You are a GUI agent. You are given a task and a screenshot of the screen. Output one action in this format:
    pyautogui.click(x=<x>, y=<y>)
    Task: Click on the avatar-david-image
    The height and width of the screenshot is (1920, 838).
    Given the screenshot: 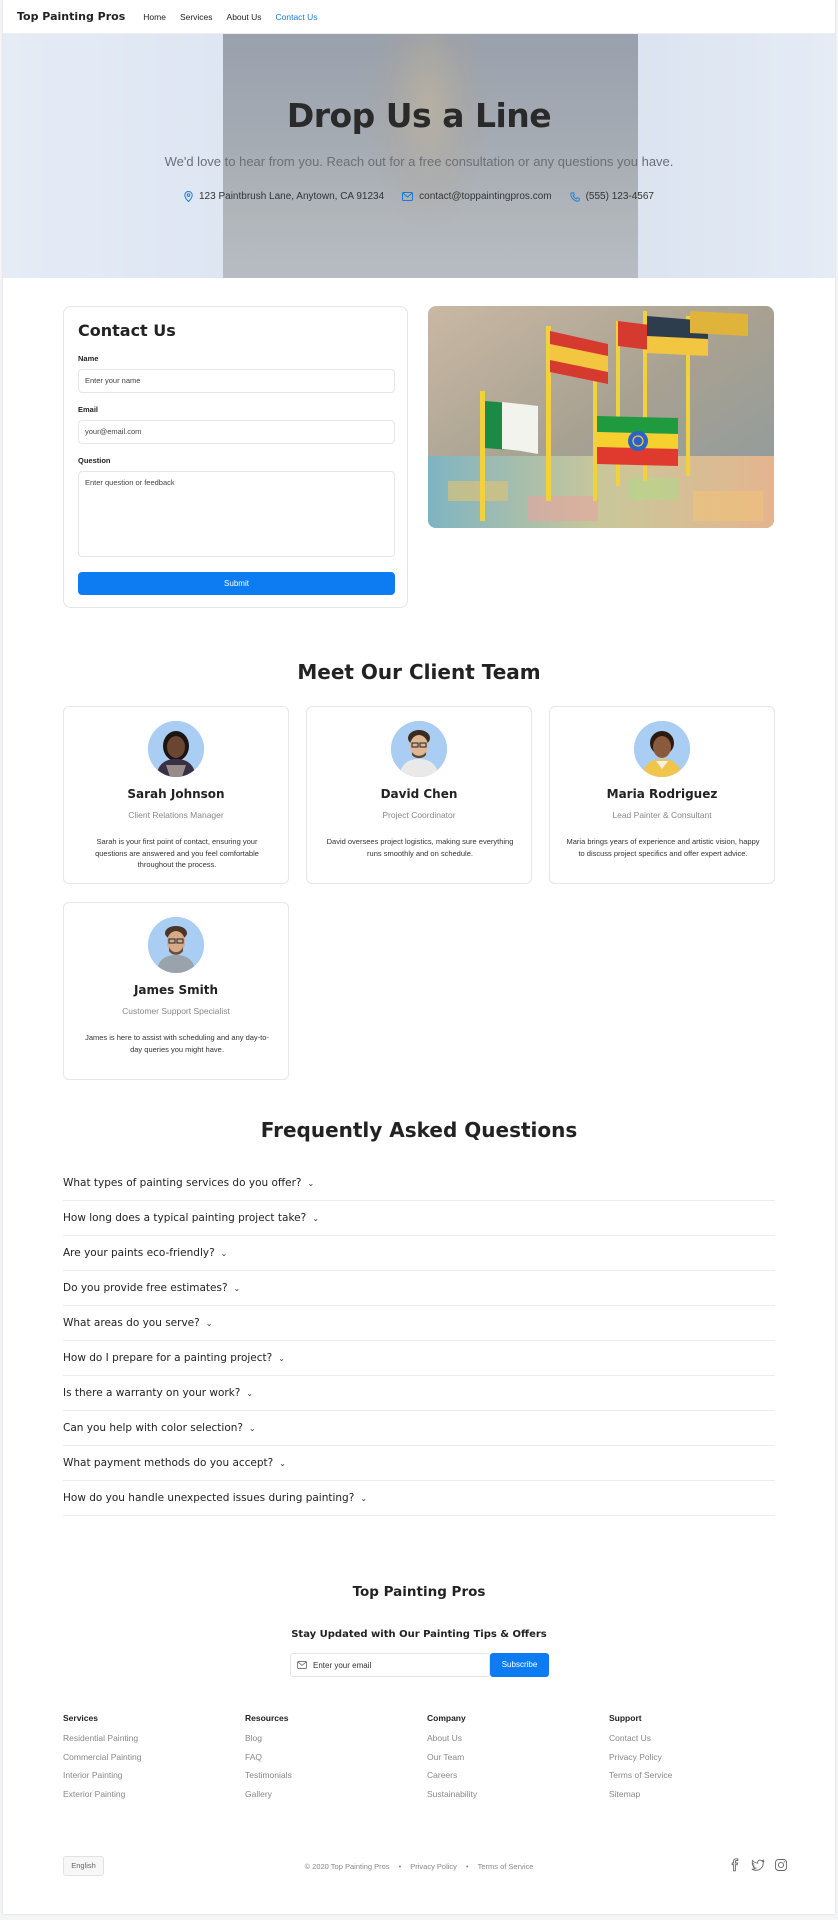 What is the action you would take?
    pyautogui.click(x=419, y=749)
    